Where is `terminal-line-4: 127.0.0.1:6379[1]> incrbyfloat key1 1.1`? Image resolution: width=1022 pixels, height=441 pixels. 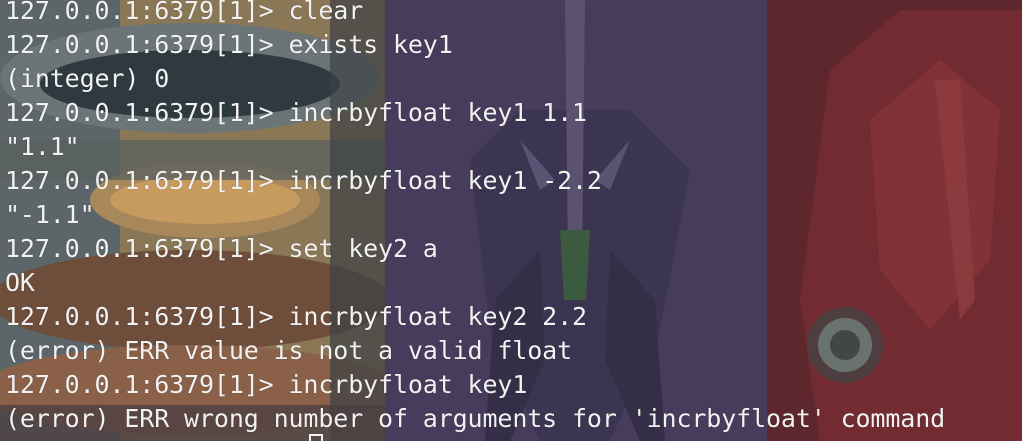 terminal-line-4: 127.0.0.1:6379[1]> incrbyfloat key1 1.1 is located at coordinates (296, 112).